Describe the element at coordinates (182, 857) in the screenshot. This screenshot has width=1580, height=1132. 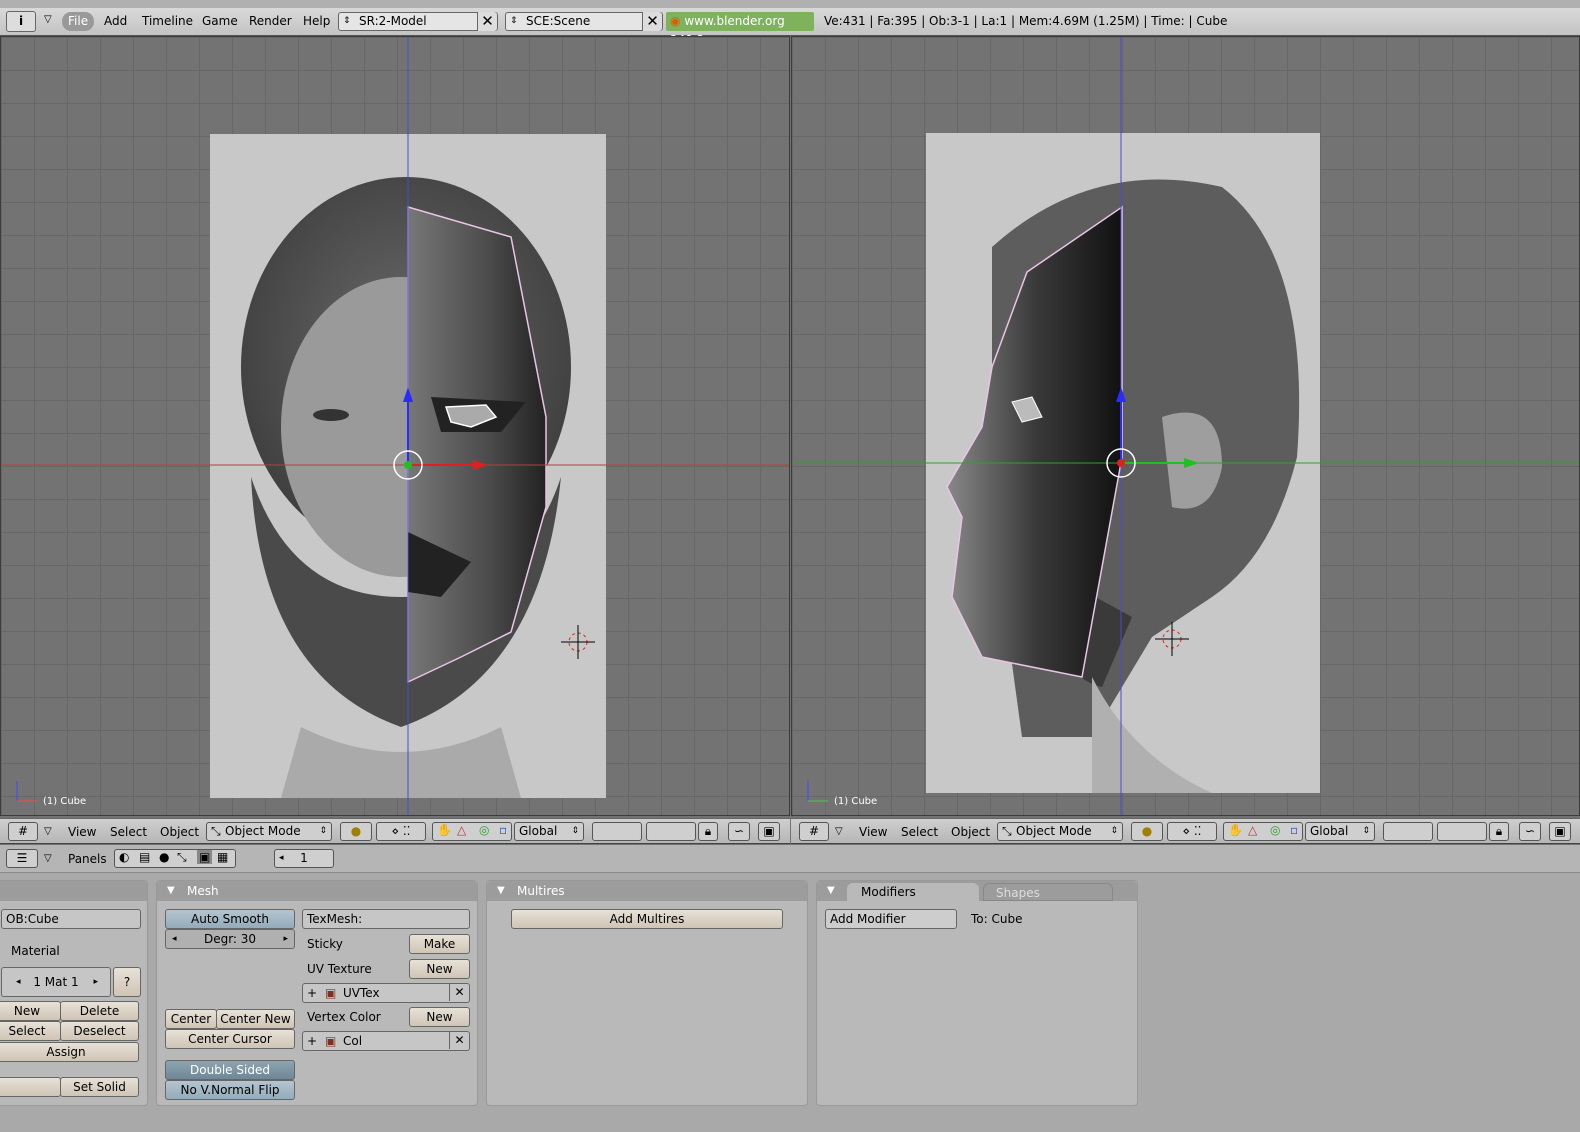
I see `object-icon: ⤡` at that location.